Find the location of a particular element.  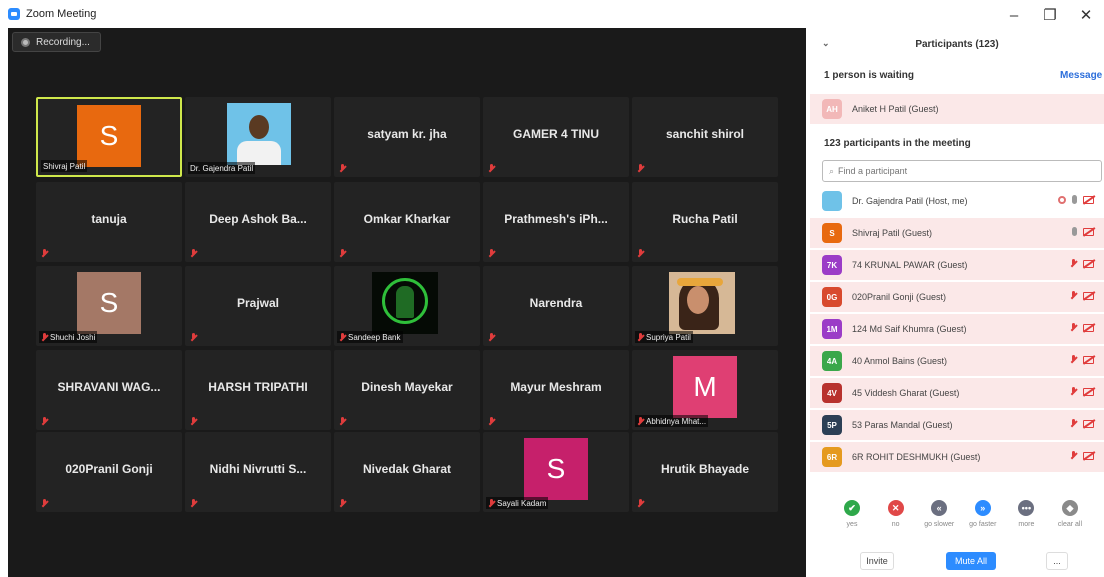

participant-search-input is located at coordinates (958, 171).